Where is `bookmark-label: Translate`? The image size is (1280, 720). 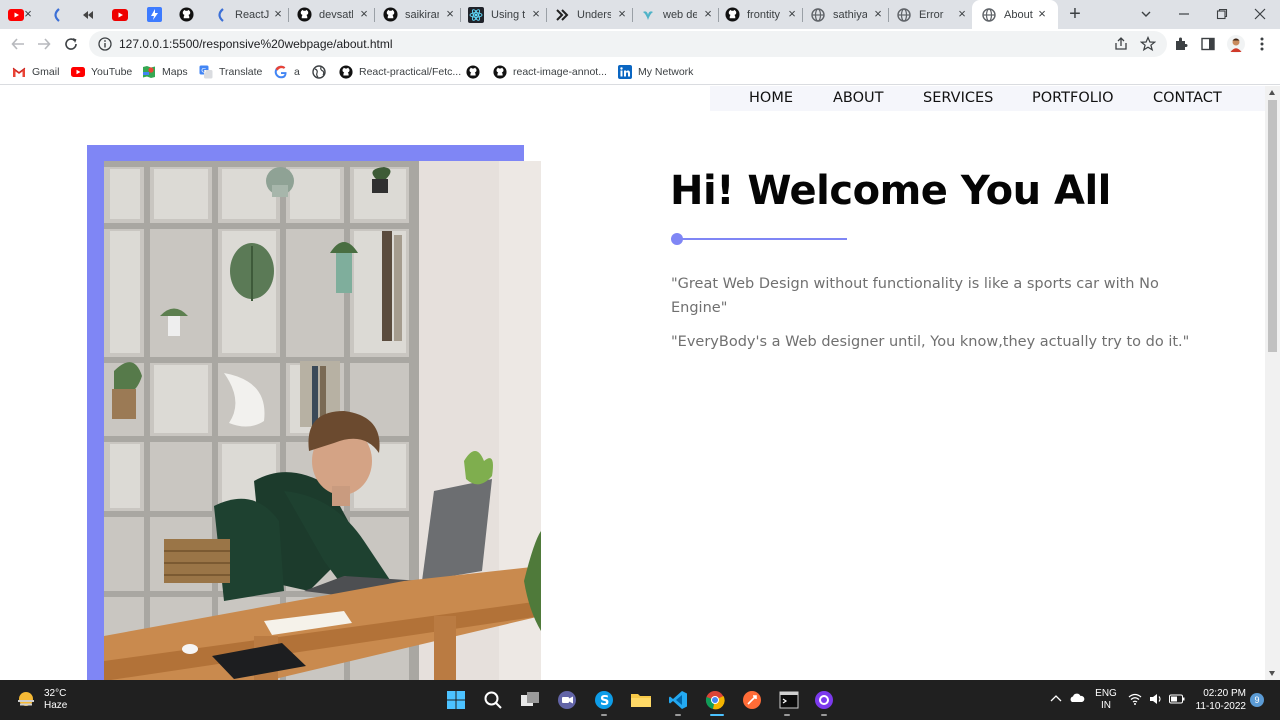 bookmark-label: Translate is located at coordinates (241, 72).